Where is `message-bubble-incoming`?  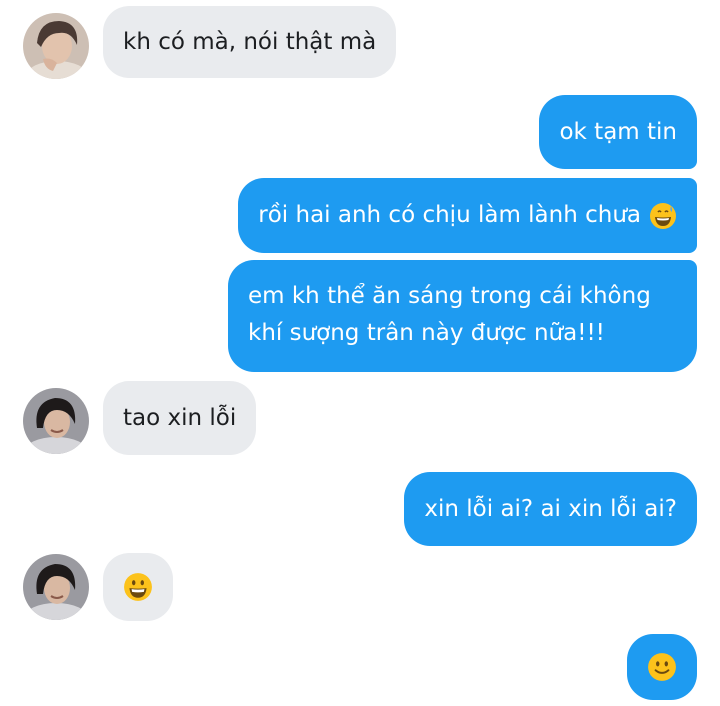
message-bubble-incoming is located at coordinates (138, 587).